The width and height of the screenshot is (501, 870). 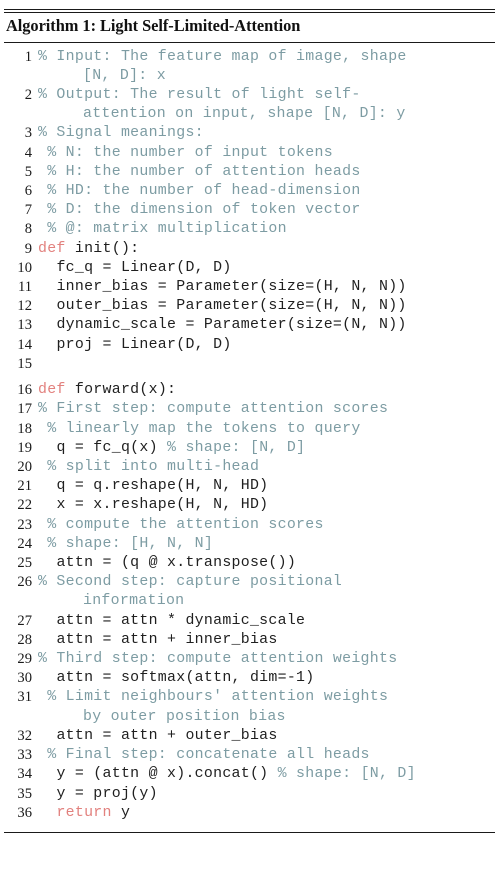 I want to click on code-text: % D: the dimension of token vector, so click(x=266, y=210).